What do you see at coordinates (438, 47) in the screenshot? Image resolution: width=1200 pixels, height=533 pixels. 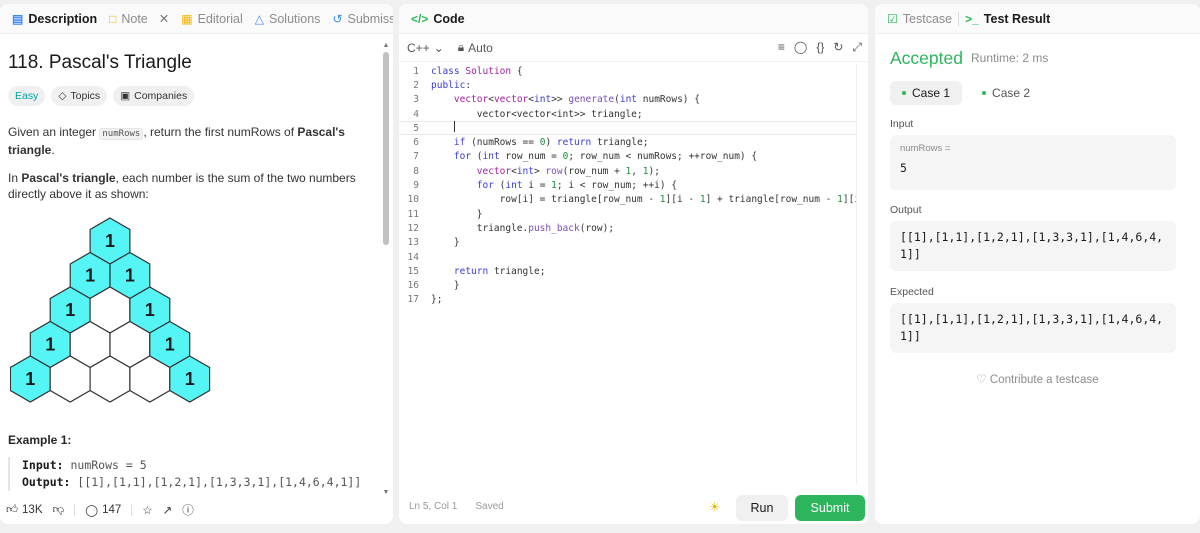 I see `chevron-down-icon: ⌄` at bounding box center [438, 47].